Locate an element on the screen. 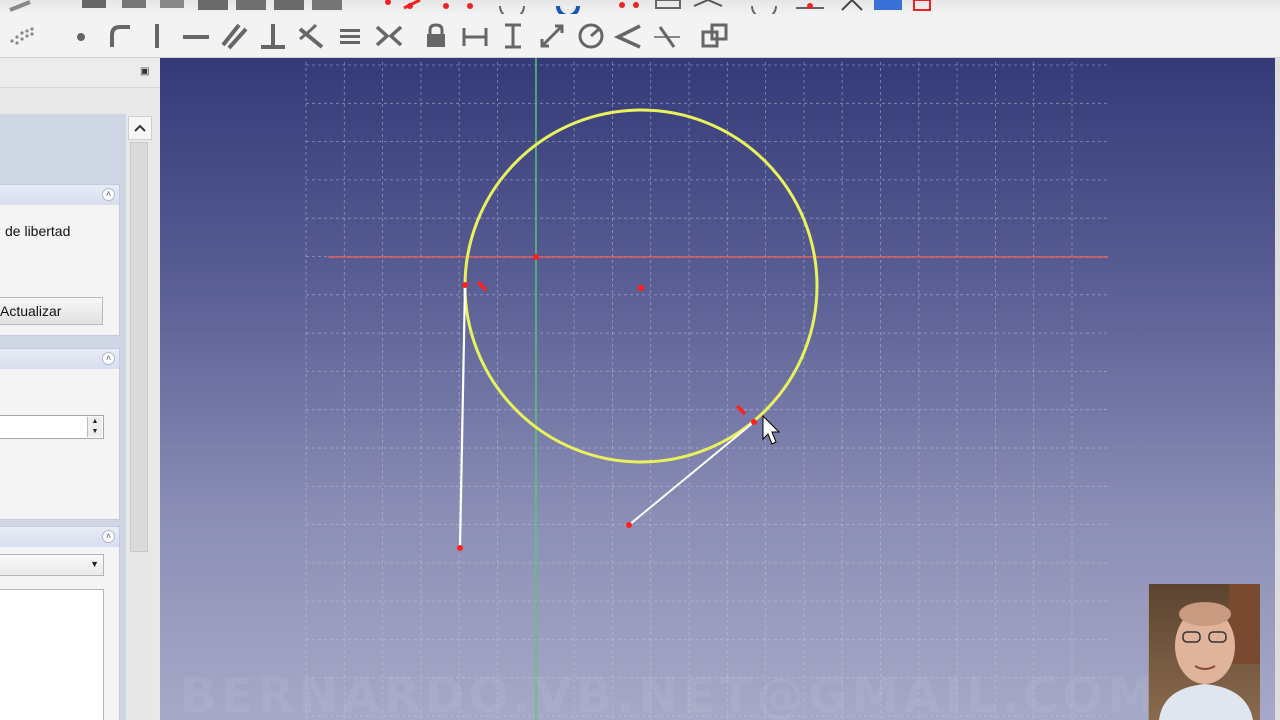 The width and height of the screenshot is (1280, 720). sketch-tool-icon is located at coordinates (852, 5).